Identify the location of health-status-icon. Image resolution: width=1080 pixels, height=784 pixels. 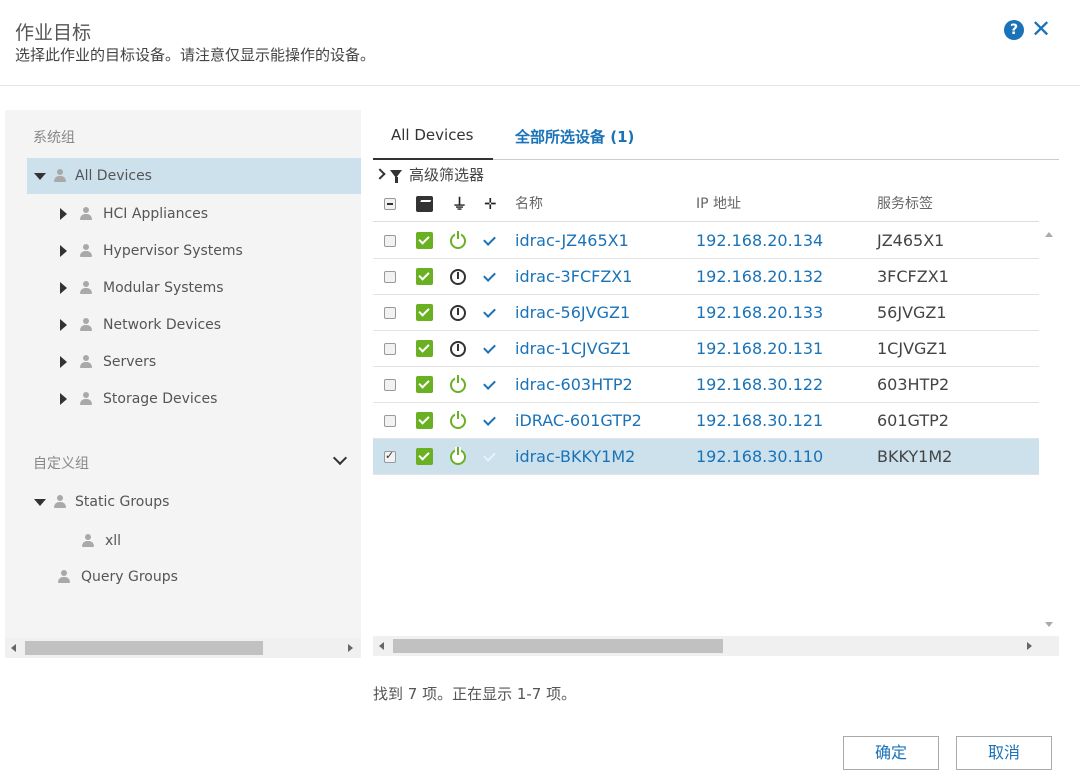
(424, 204).